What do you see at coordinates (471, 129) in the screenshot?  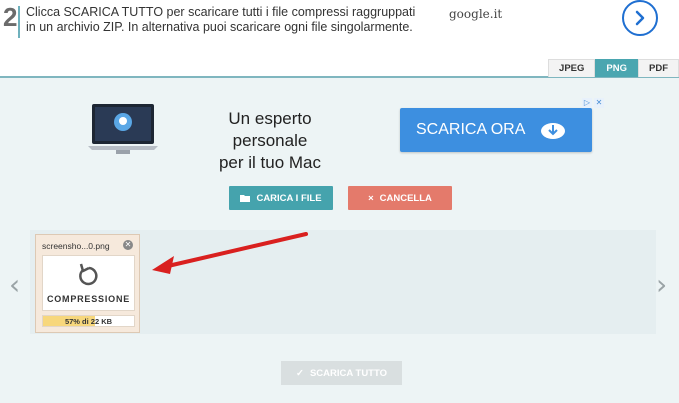 I see `ad-cta-label: SCARICA ORA` at bounding box center [471, 129].